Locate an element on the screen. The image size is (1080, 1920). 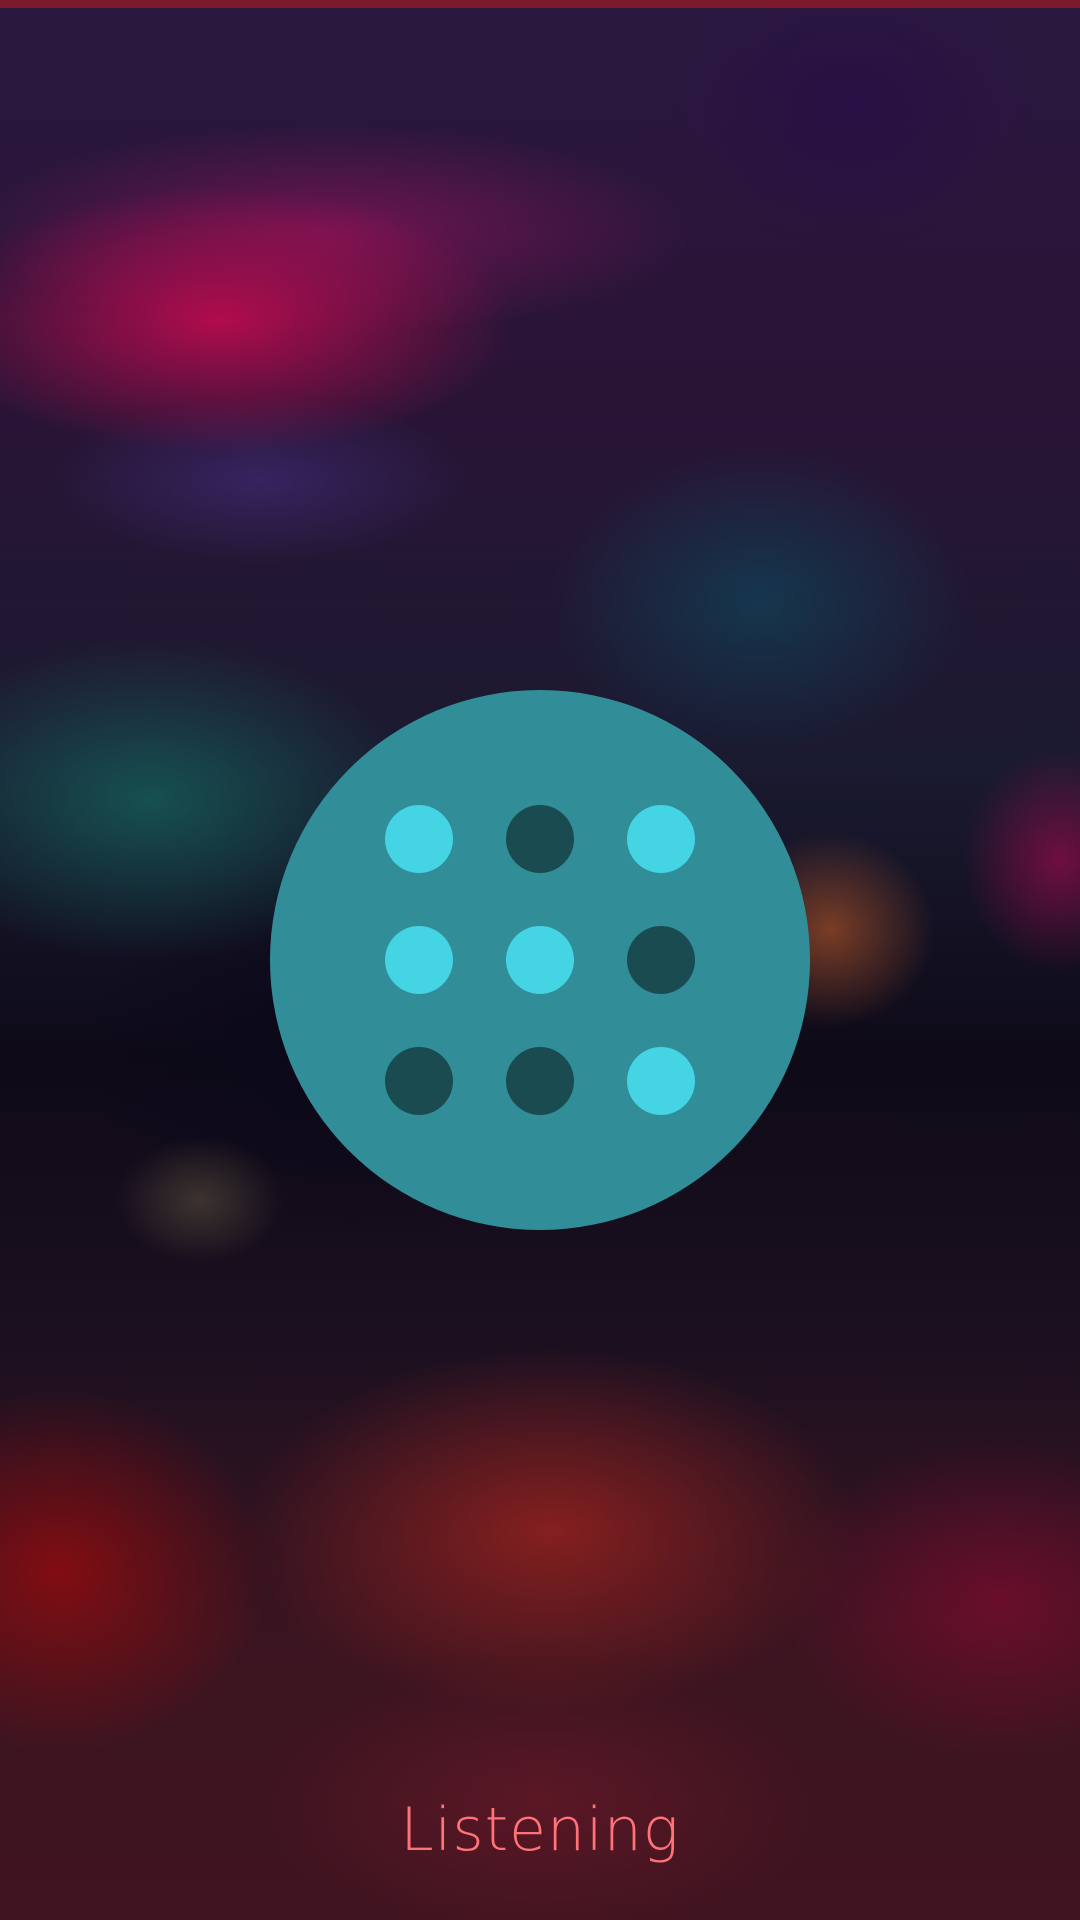
status-label: Listening is located at coordinates (540, 1830).